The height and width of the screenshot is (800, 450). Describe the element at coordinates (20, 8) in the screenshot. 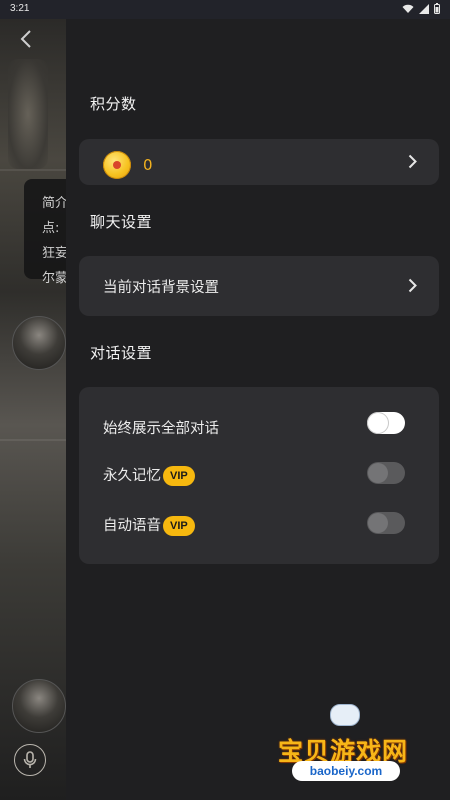

I see `status-time: 3:21` at that location.